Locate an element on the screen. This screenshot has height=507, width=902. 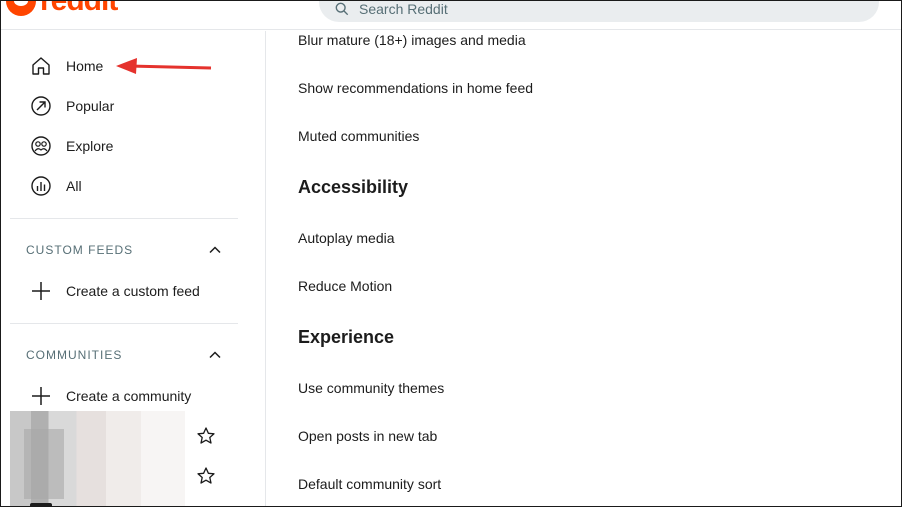
sidebar-item-label: Home is located at coordinates (85, 66).